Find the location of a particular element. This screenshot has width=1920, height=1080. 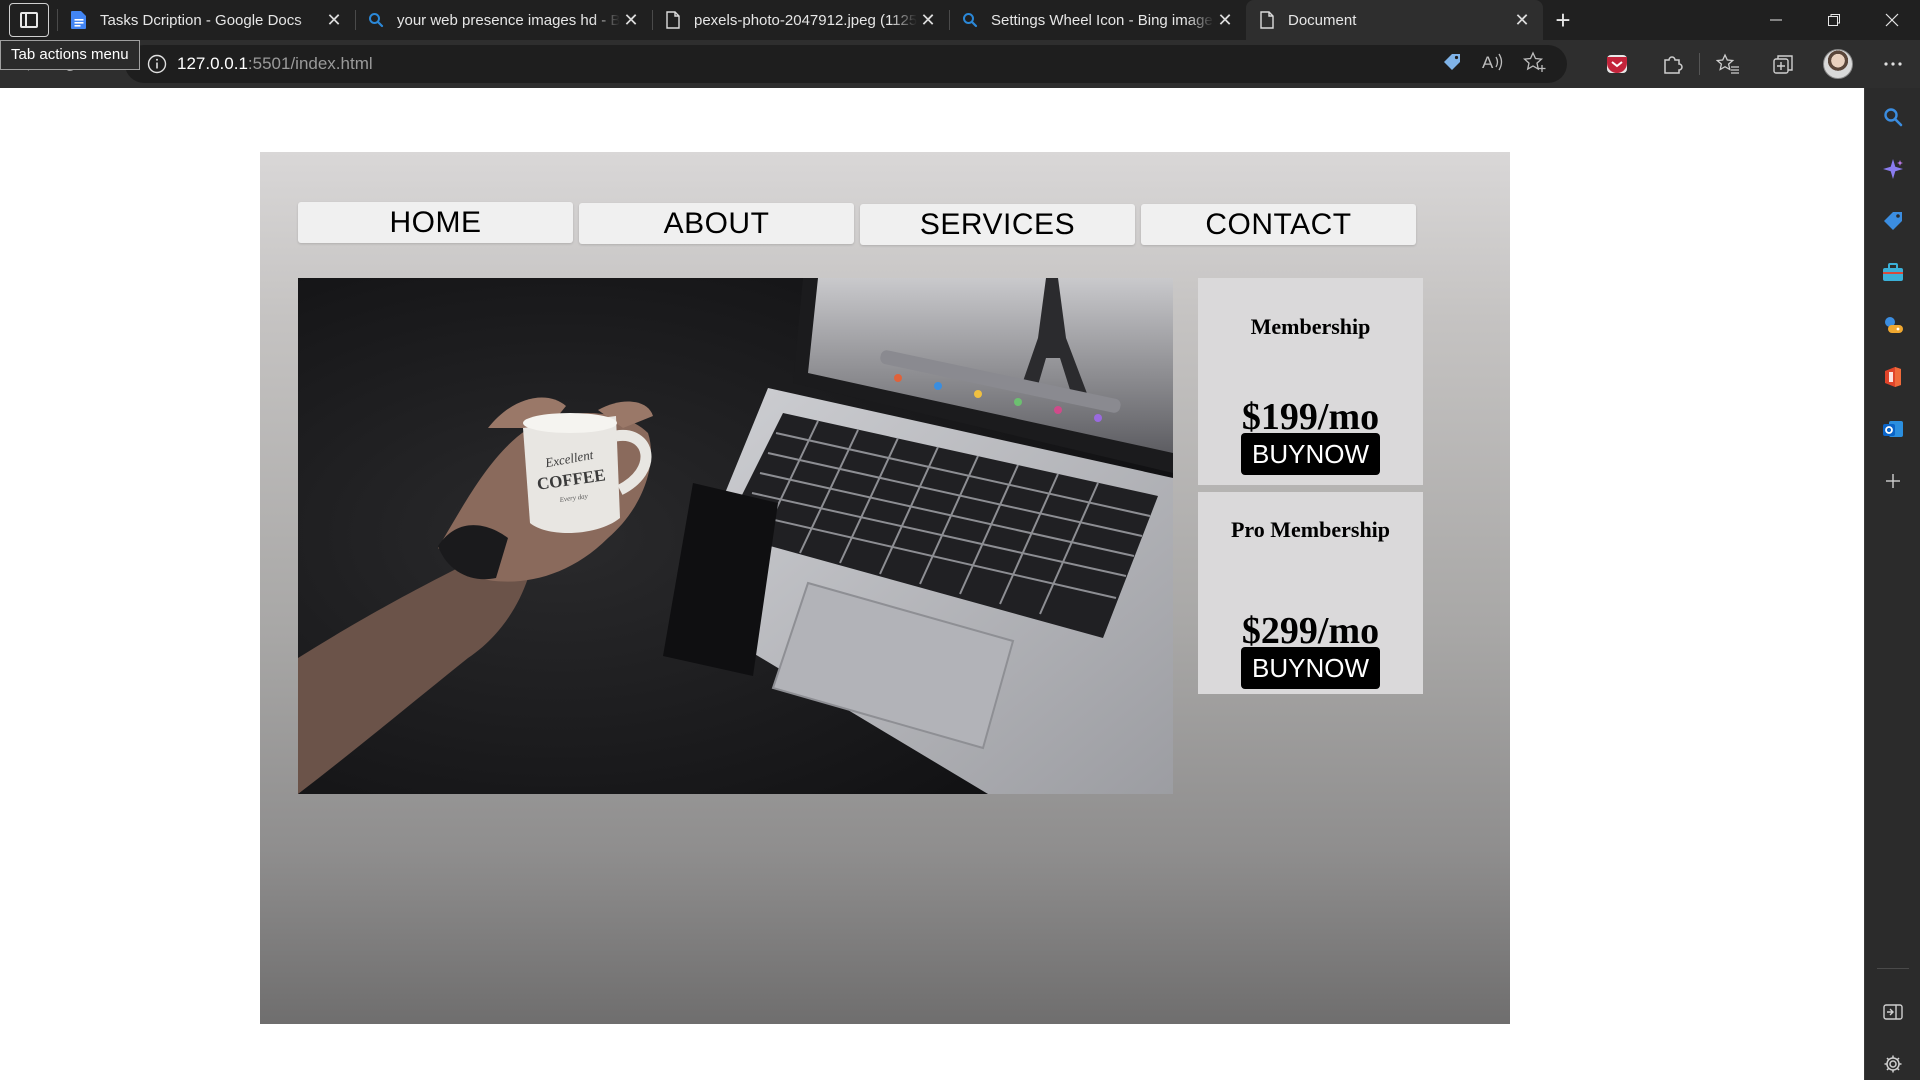

close-icon is located at coordinates (1892, 20).